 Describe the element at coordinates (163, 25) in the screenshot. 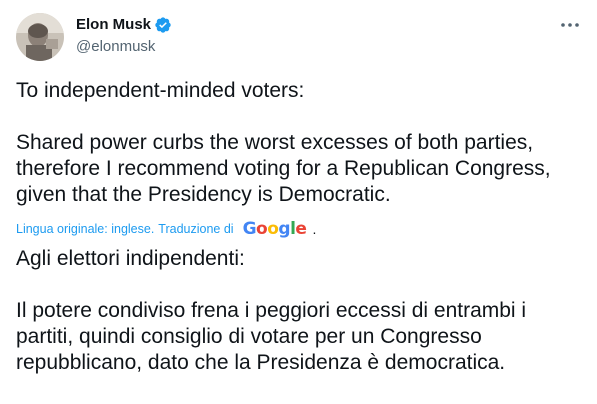

I see `verified-badge-icon` at that location.